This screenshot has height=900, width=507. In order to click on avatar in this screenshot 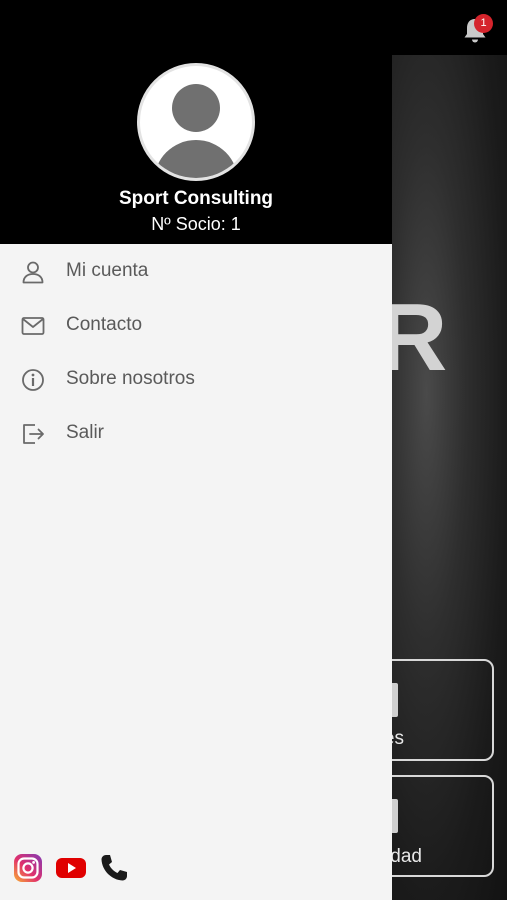, I will do `click(196, 122)`.